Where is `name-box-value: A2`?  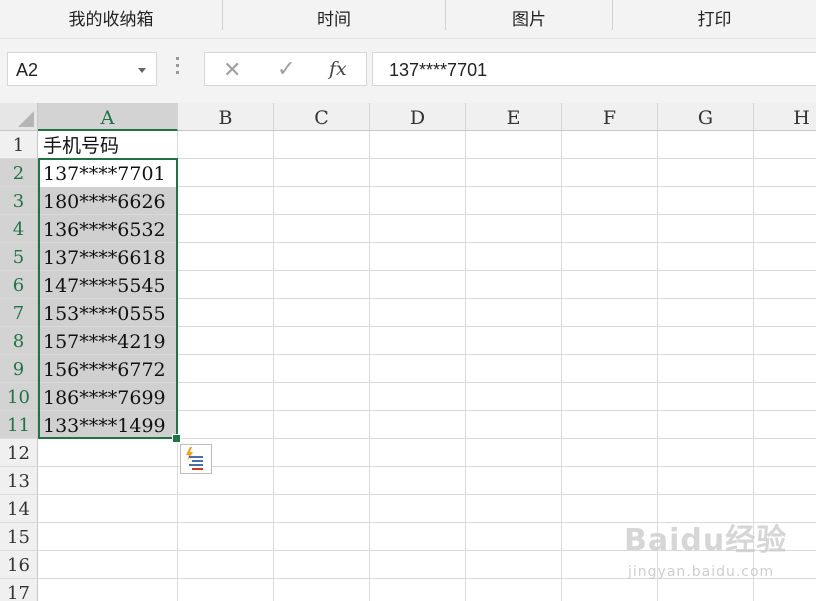
name-box-value: A2 is located at coordinates (27, 70).